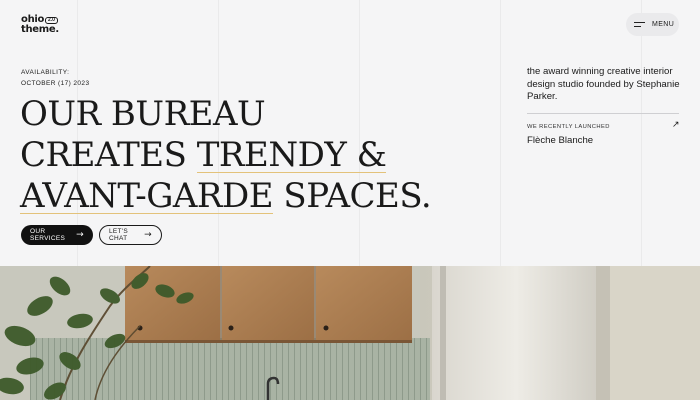 This screenshot has height=400, width=700. I want to click on headline-line-3-end: SPACES., so click(352, 196).